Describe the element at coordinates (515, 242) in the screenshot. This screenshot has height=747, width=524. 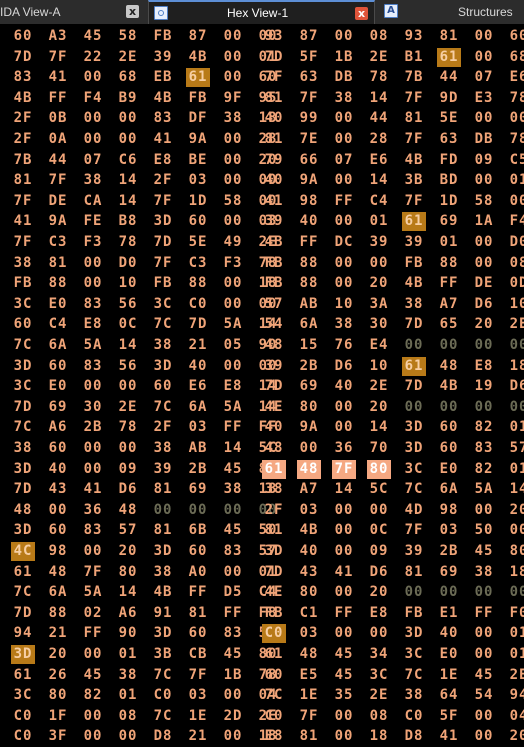
I see `hex-byte: D0` at that location.